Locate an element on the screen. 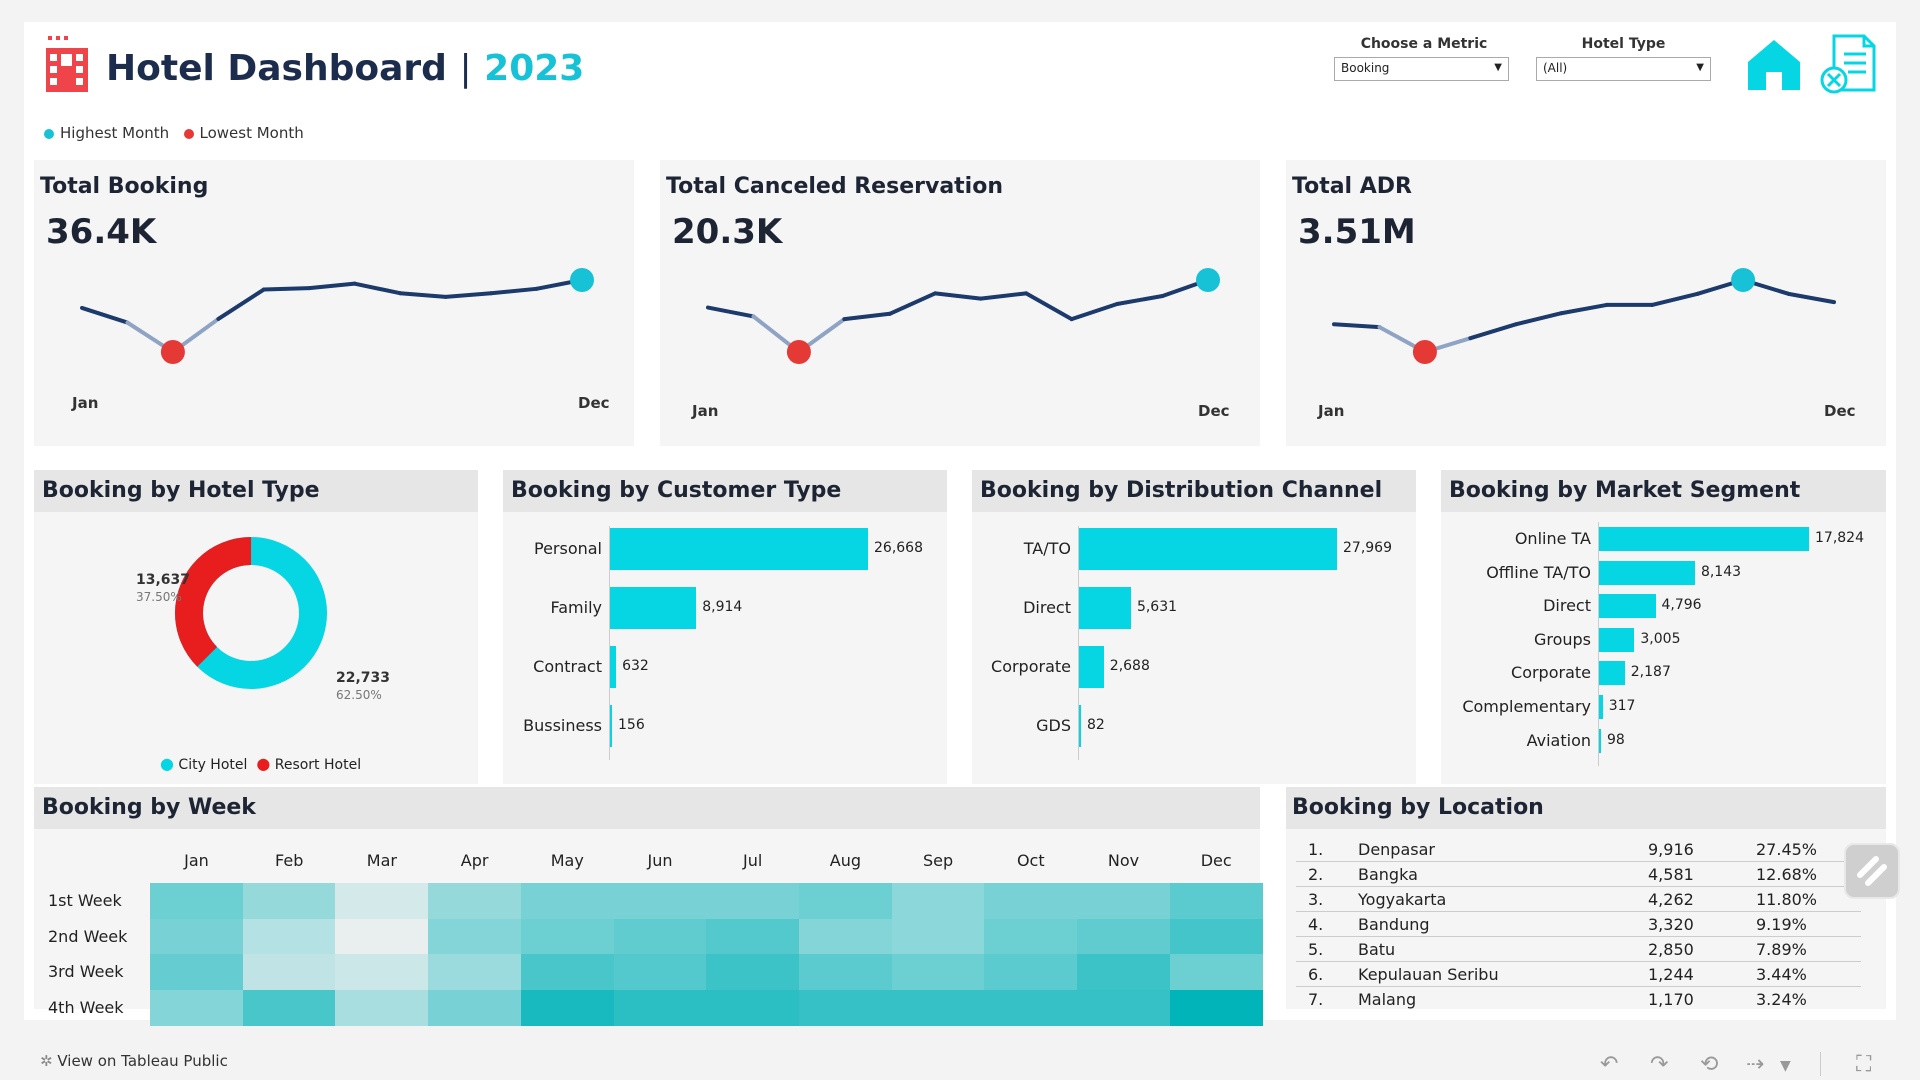 This screenshot has width=1920, height=1080. location-row: 3. Yogyakarta 4,262 11.80% is located at coordinates (1578, 899).